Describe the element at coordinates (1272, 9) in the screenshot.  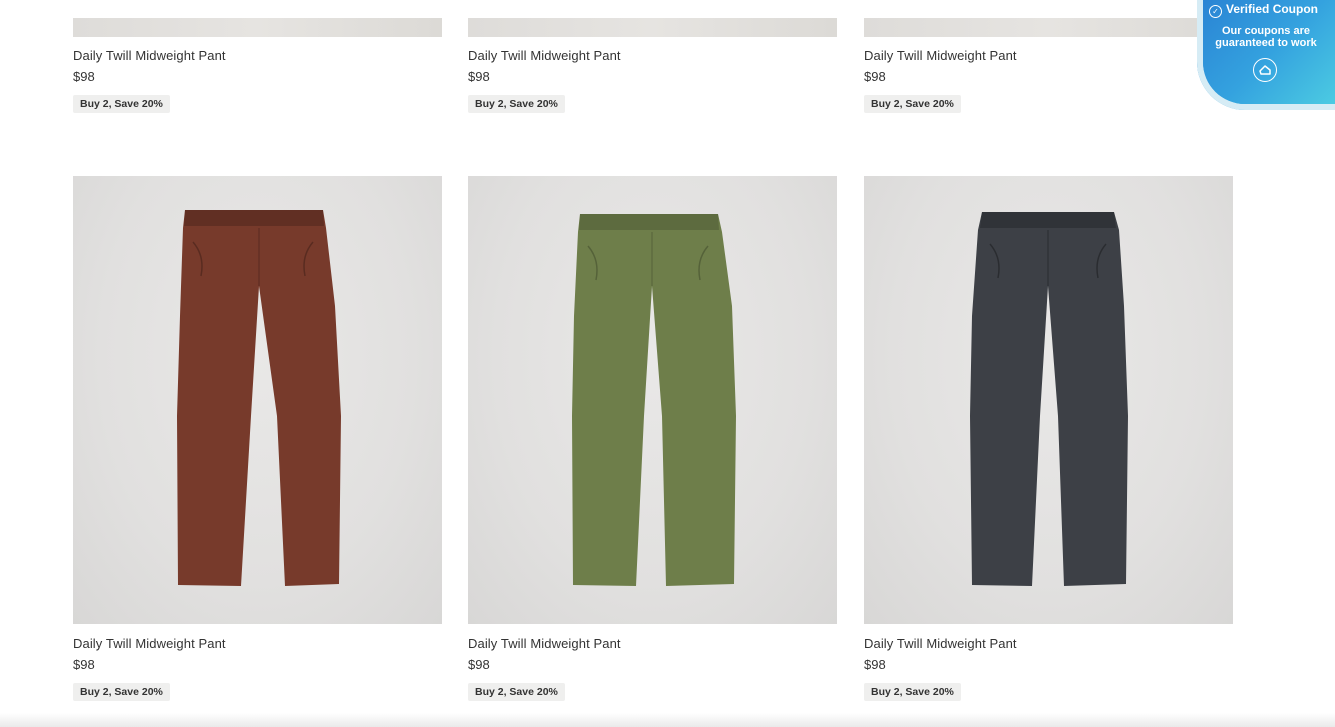
I see `badge-title-text: Verified Coupon` at that location.